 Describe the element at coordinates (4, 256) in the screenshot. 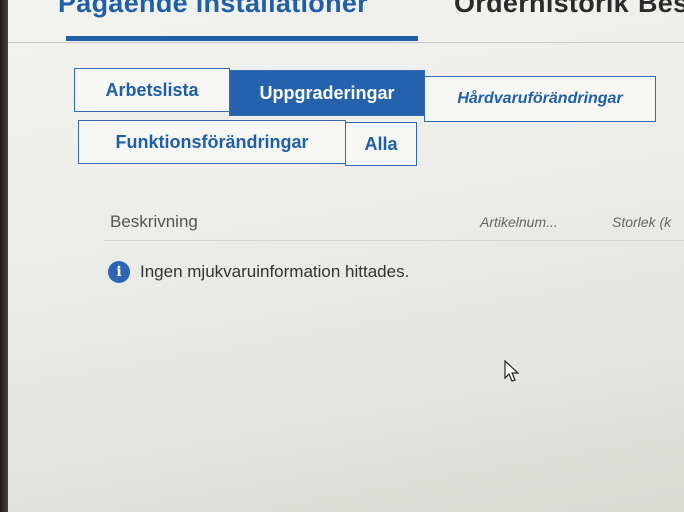

I see `monitor-bezel` at that location.